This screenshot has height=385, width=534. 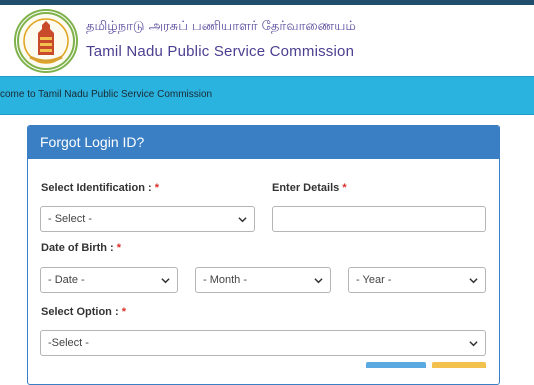 I want to click on identification-label-text: Select Identification :, so click(x=98, y=188).